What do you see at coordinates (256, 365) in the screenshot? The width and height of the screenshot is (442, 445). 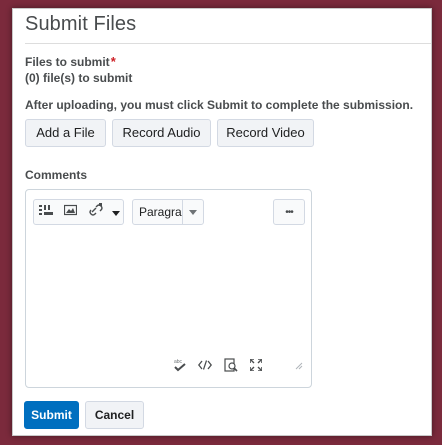 I see `fullscreen-icon` at bounding box center [256, 365].